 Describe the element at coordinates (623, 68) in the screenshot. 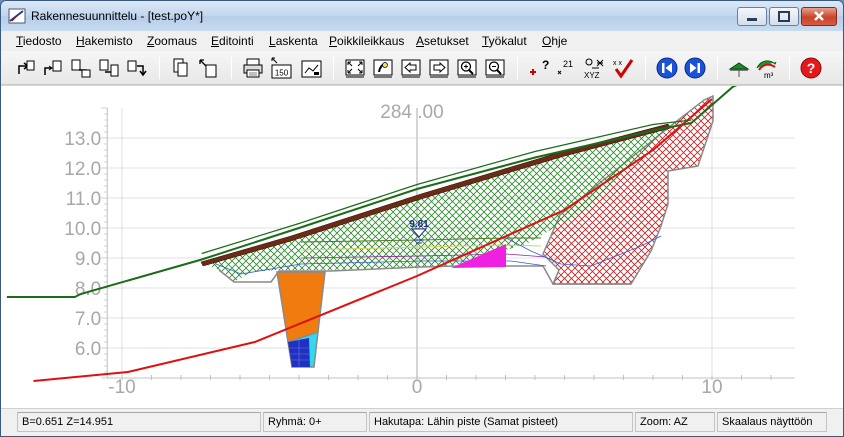

I see `check-icon: x x` at that location.